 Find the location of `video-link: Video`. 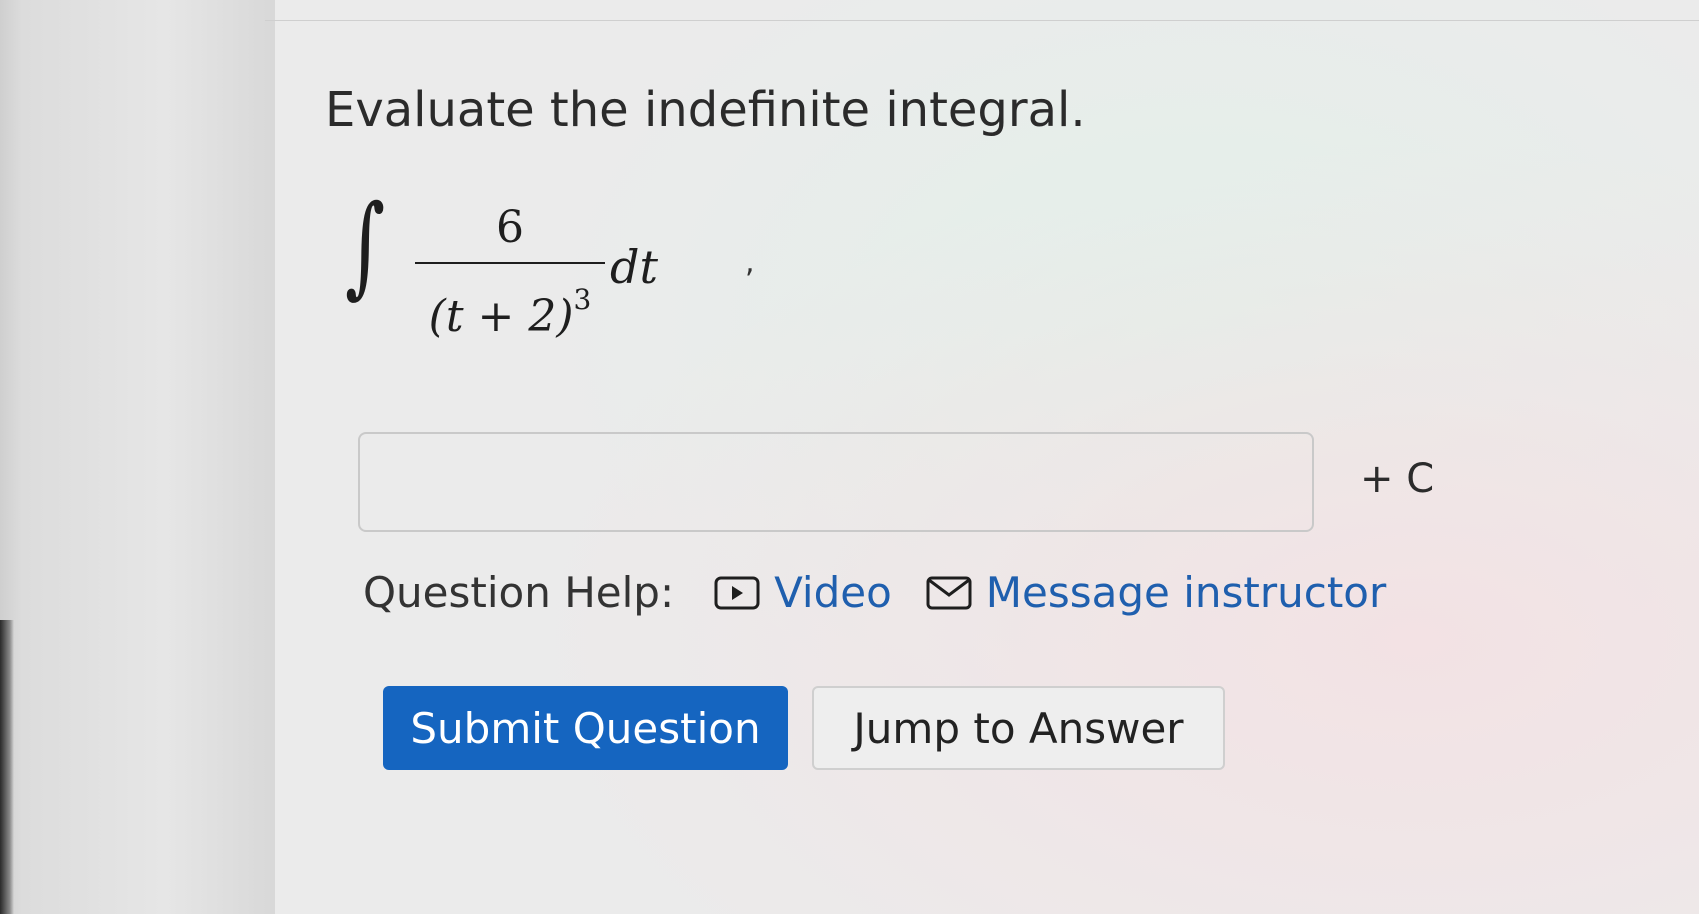

video-link: Video is located at coordinates (803, 592).